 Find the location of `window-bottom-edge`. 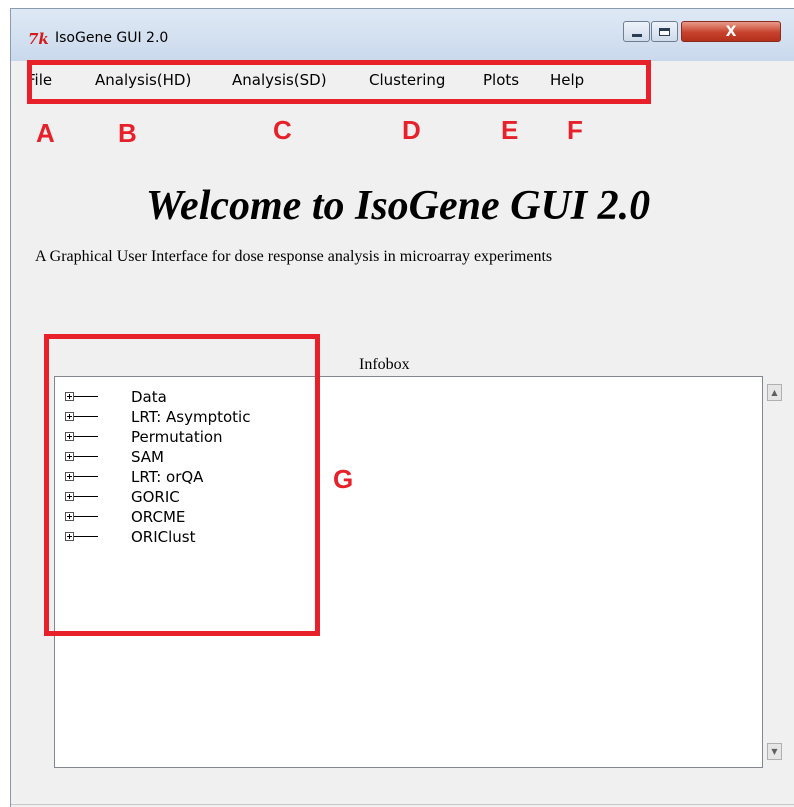

window-bottom-edge is located at coordinates (402, 804).